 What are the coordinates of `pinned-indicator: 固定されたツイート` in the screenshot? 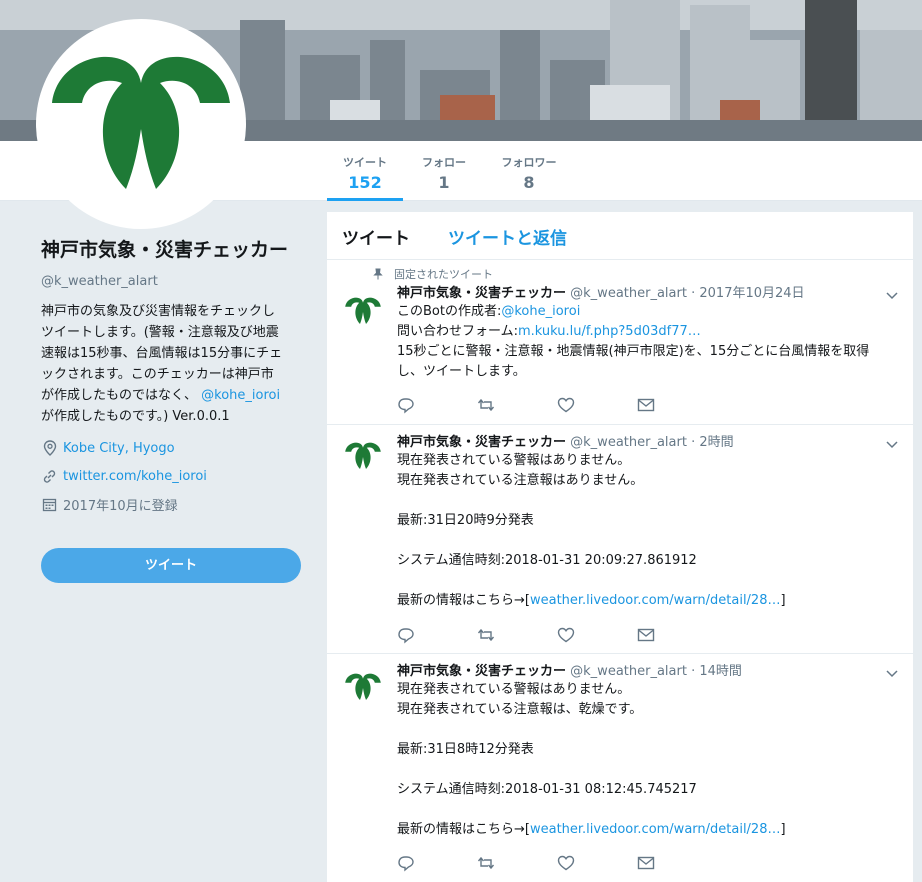 It's located at (432, 274).